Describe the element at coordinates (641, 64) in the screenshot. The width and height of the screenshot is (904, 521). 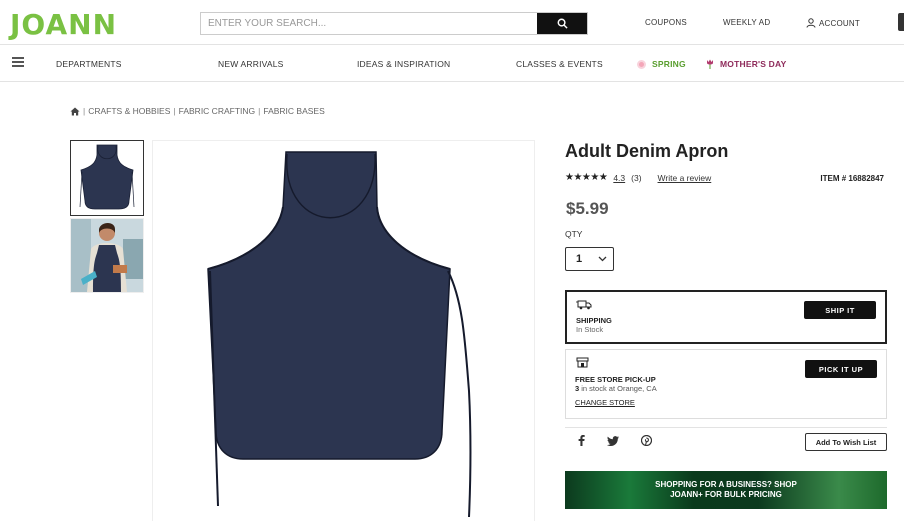
I see `flower-icon` at that location.